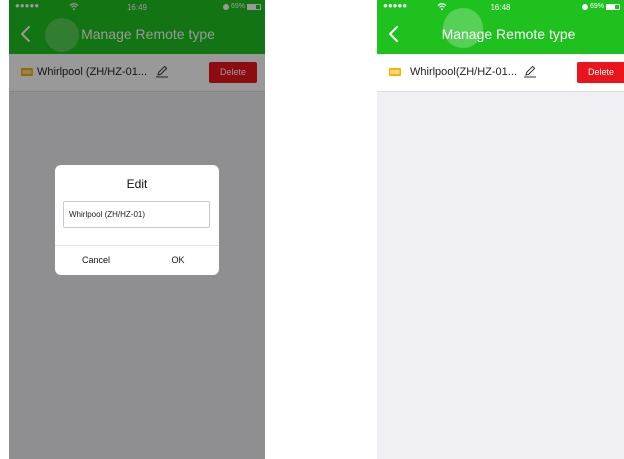  Describe the element at coordinates (530, 71) in the screenshot. I see `pencil-icon` at that location.